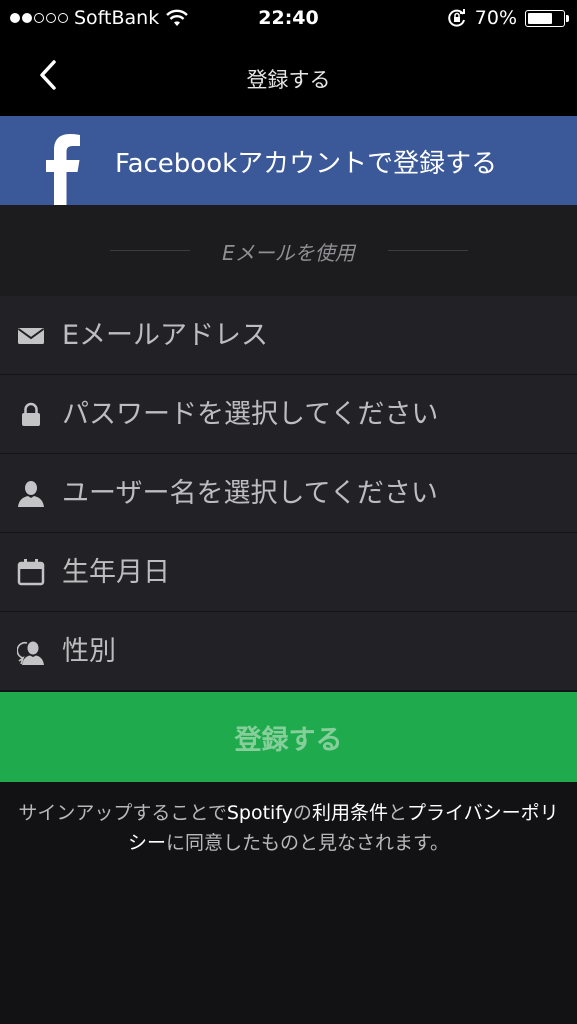 The image size is (577, 1024). I want to click on gender-input, so click(312, 651).